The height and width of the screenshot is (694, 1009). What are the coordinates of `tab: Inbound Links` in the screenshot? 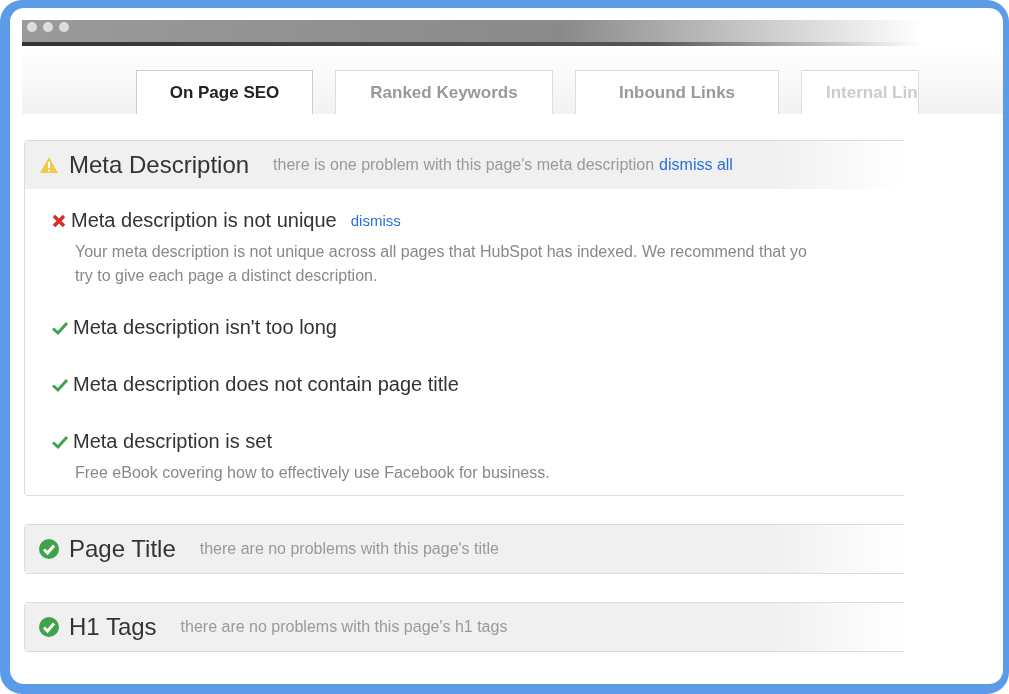 It's located at (677, 92).